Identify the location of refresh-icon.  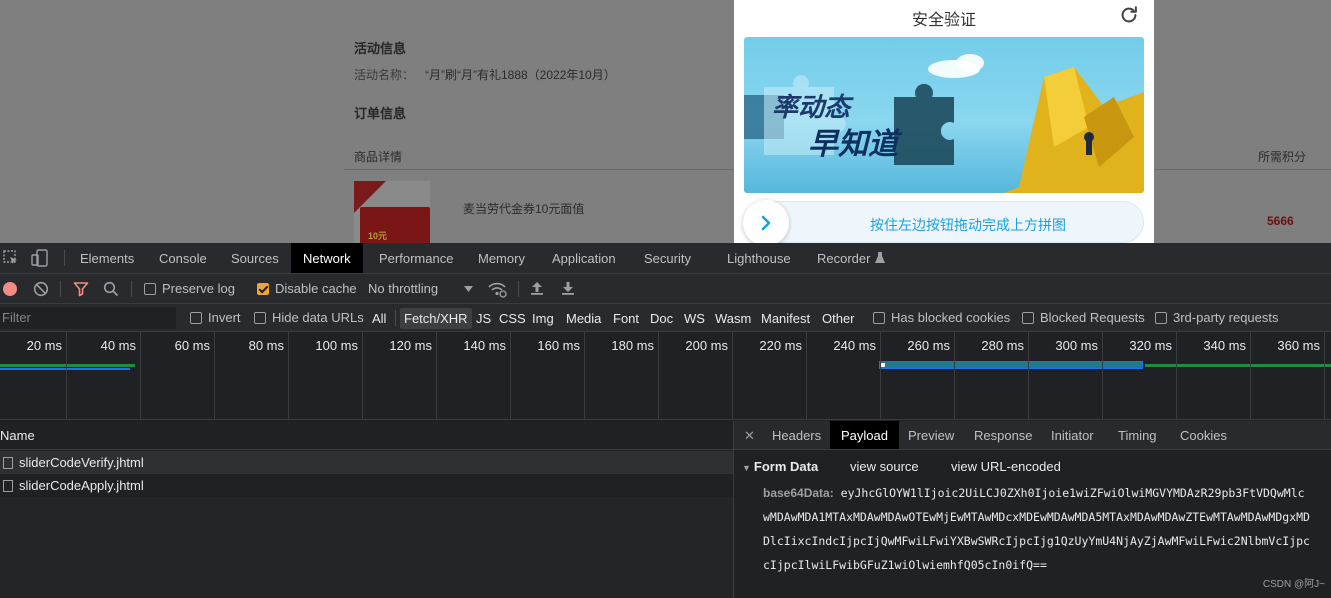
(1129, 15).